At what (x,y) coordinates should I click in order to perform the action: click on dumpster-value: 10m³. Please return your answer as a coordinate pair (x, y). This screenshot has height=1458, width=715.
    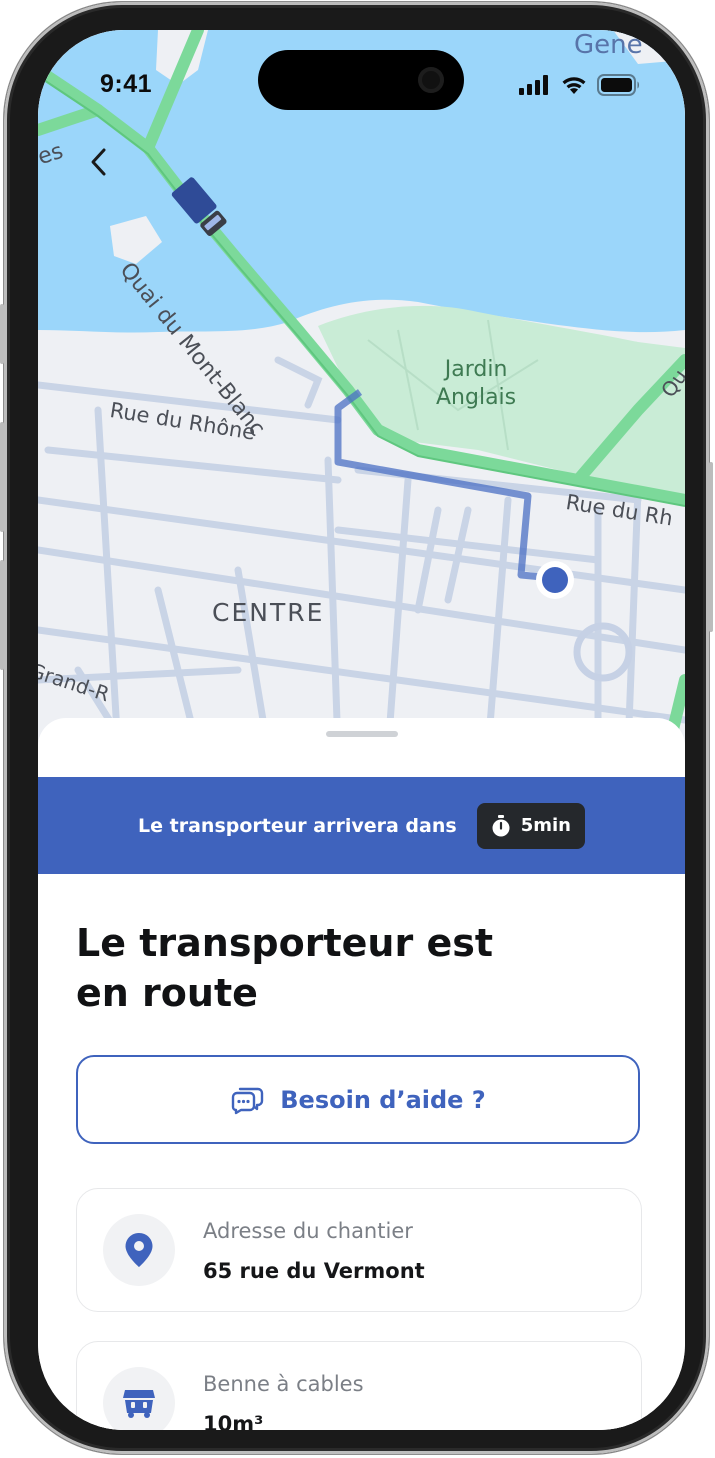
    Looking at the image, I should click on (233, 1421).